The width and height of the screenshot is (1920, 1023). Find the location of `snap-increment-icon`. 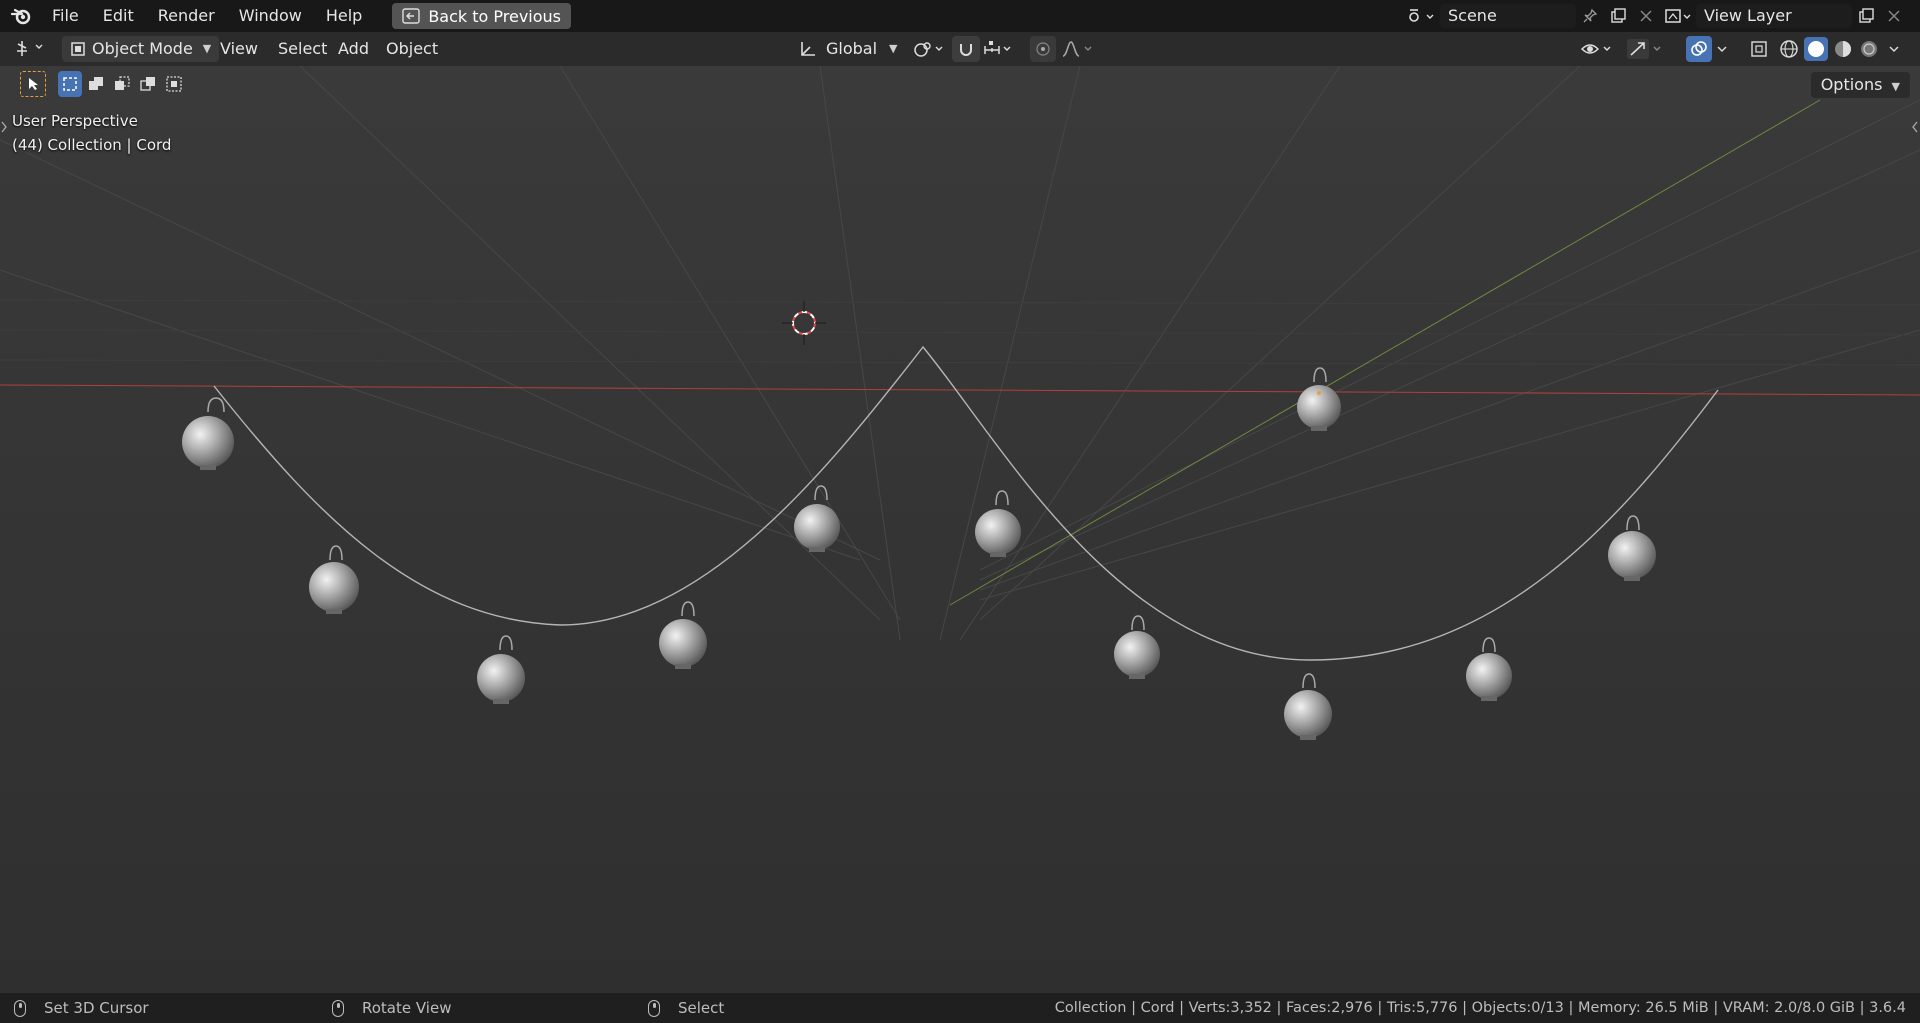

snap-increment-icon is located at coordinates (997, 47).